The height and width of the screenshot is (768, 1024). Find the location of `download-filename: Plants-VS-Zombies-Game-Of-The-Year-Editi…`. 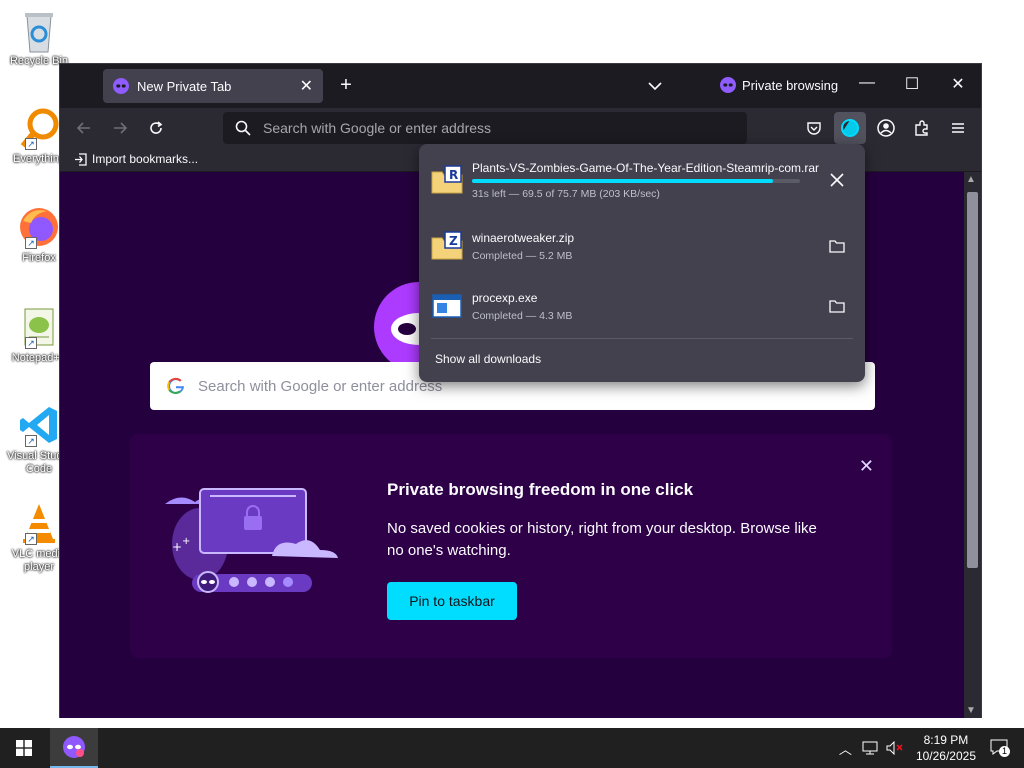

download-filename: Plants-VS-Zombies-Game-Of-The-Year-Editi… is located at coordinates (645, 167).